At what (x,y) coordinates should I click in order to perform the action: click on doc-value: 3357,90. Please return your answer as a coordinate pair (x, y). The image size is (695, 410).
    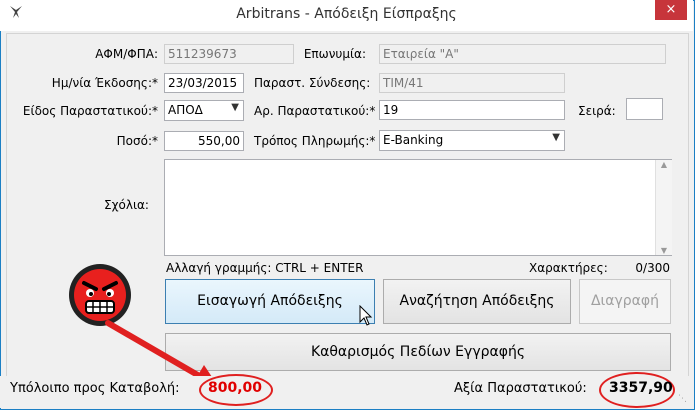
    Looking at the image, I should click on (641, 388).